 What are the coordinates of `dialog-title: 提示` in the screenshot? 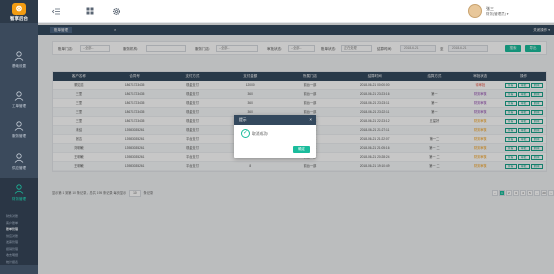 It's located at (243, 120).